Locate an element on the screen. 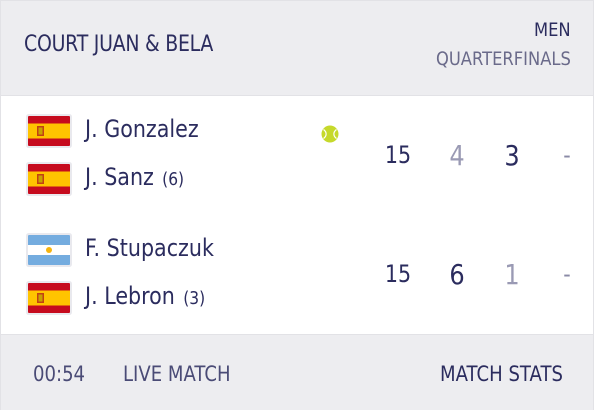  player-name: J. Gonzalez is located at coordinates (142, 129).